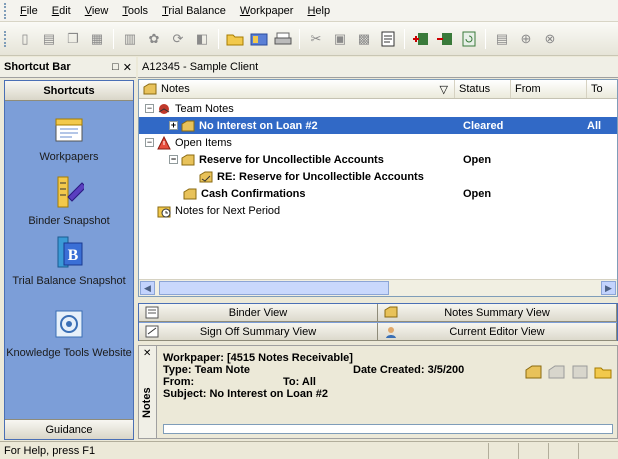  Describe the element at coordinates (378, 67) in the screenshot. I see `client-title: A12345 - Sample Client` at that location.